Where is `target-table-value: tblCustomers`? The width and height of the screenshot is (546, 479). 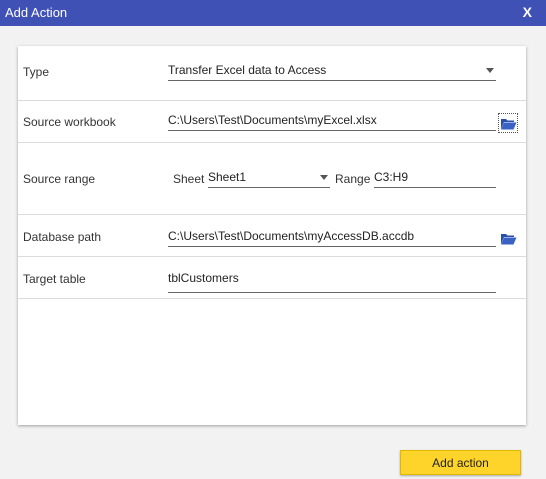 target-table-value: tblCustomers is located at coordinates (203, 278).